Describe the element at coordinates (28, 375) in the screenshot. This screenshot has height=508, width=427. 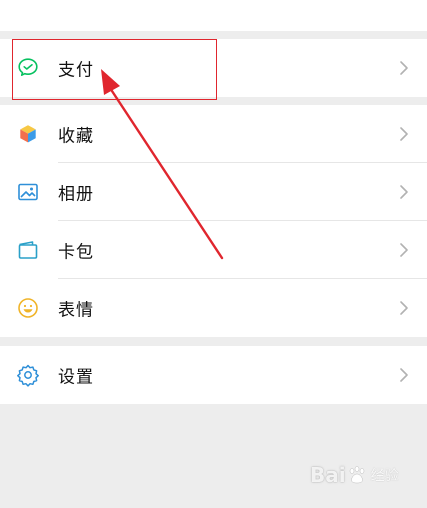
I see `settings-gear-icon` at that location.